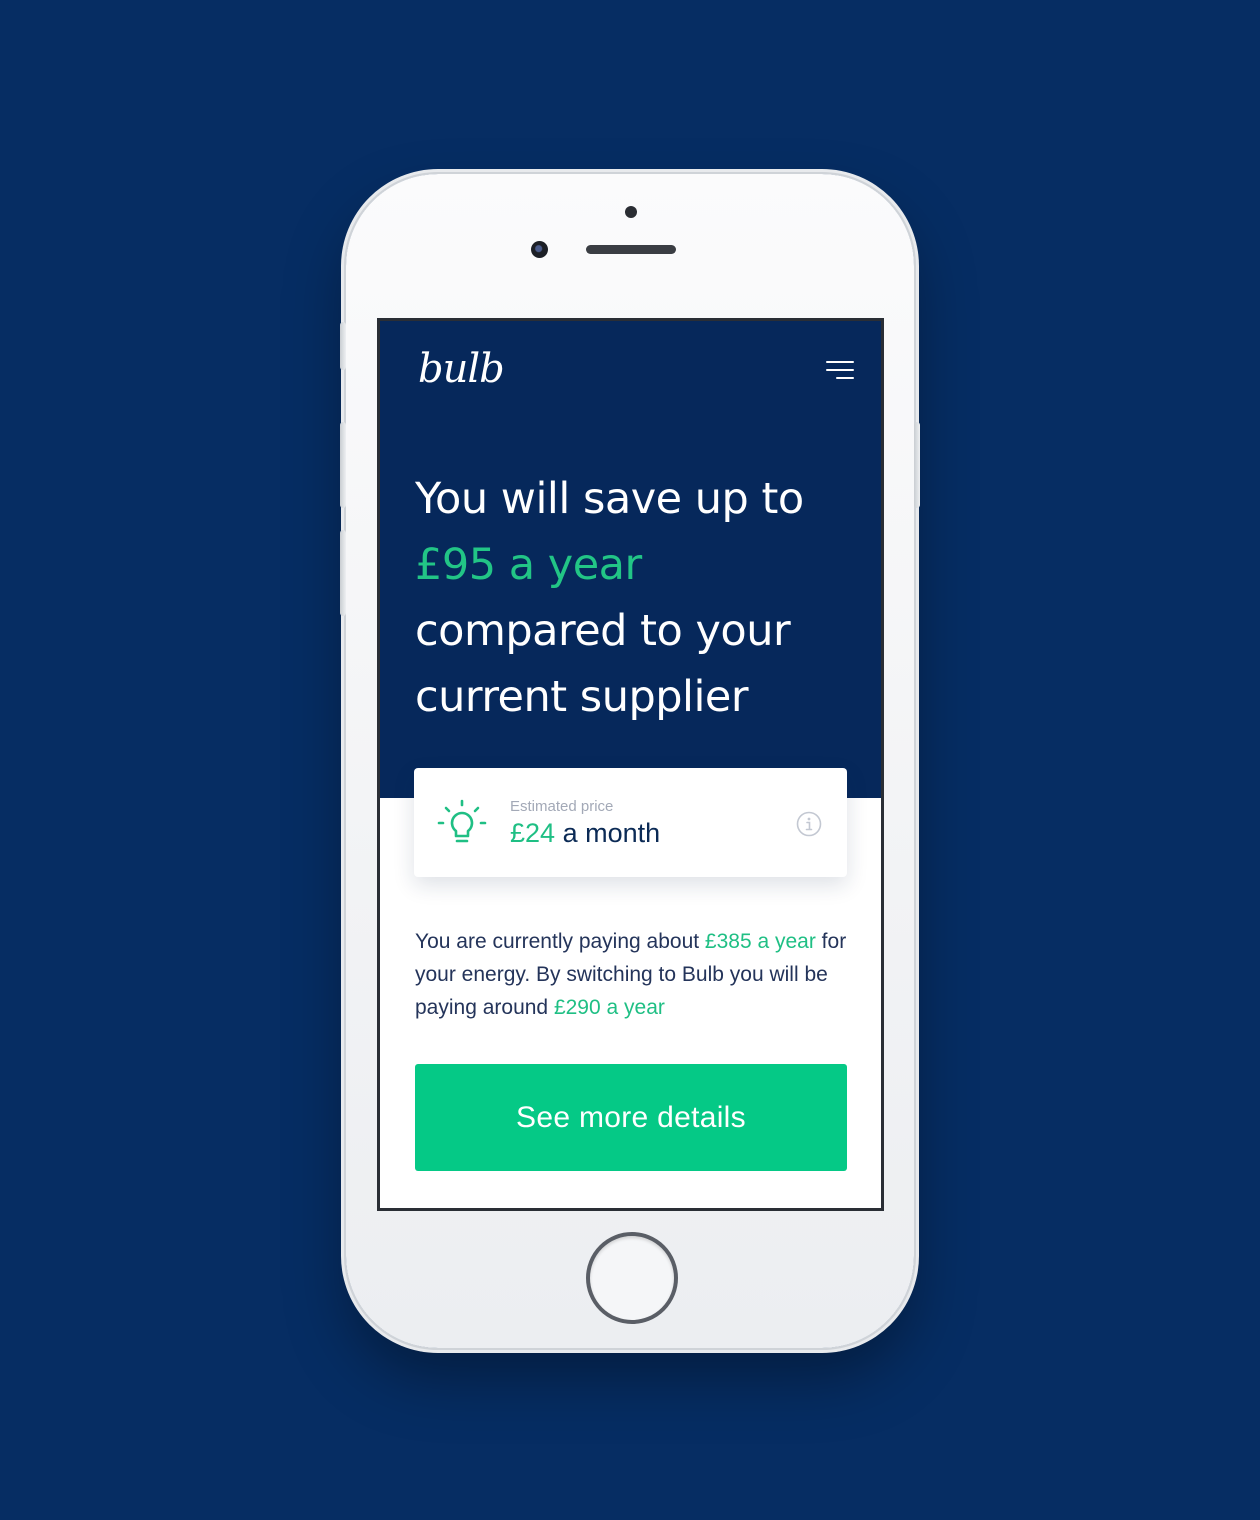  I want to click on current-cost: £385 a year, so click(760, 941).